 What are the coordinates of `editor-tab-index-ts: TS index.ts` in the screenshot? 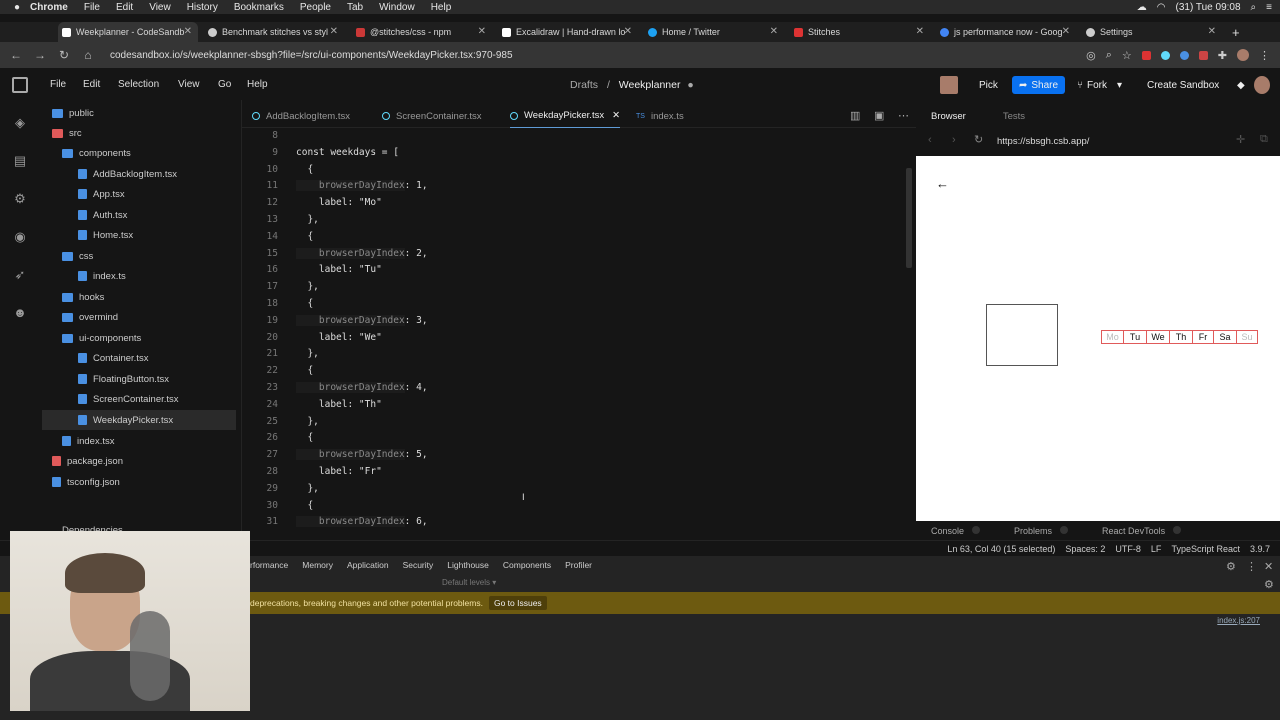 It's located at (660, 116).